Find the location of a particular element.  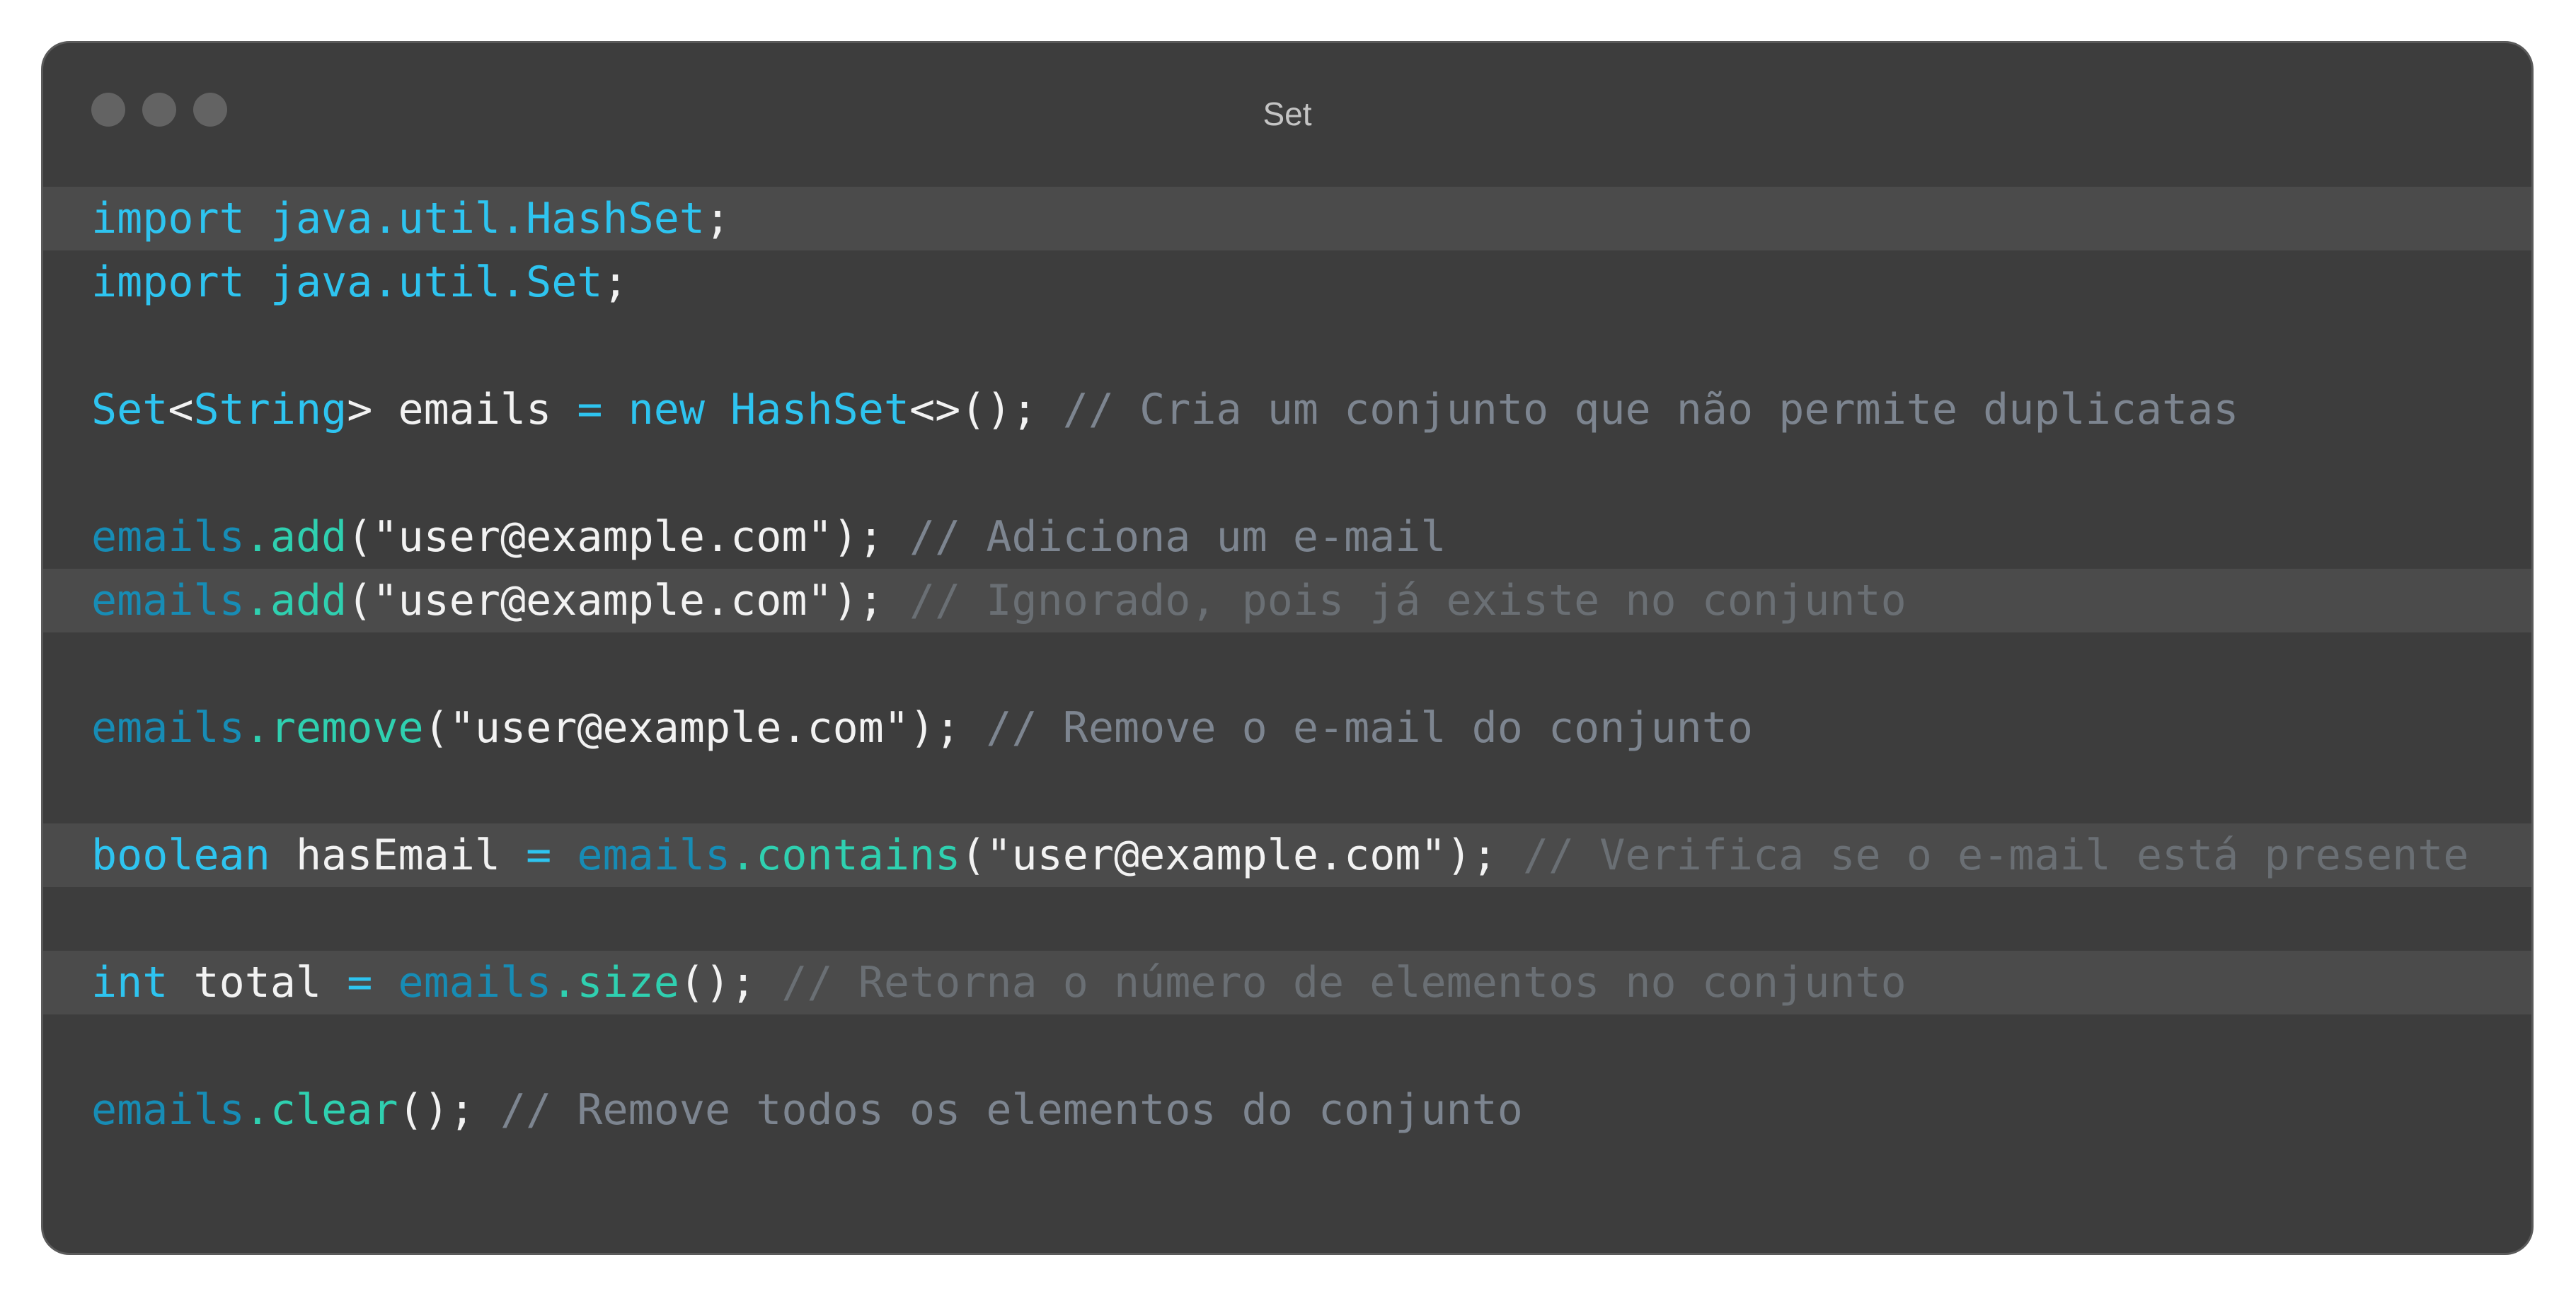

comment: // Verifica se o e-mail está presente is located at coordinates (1996, 855).